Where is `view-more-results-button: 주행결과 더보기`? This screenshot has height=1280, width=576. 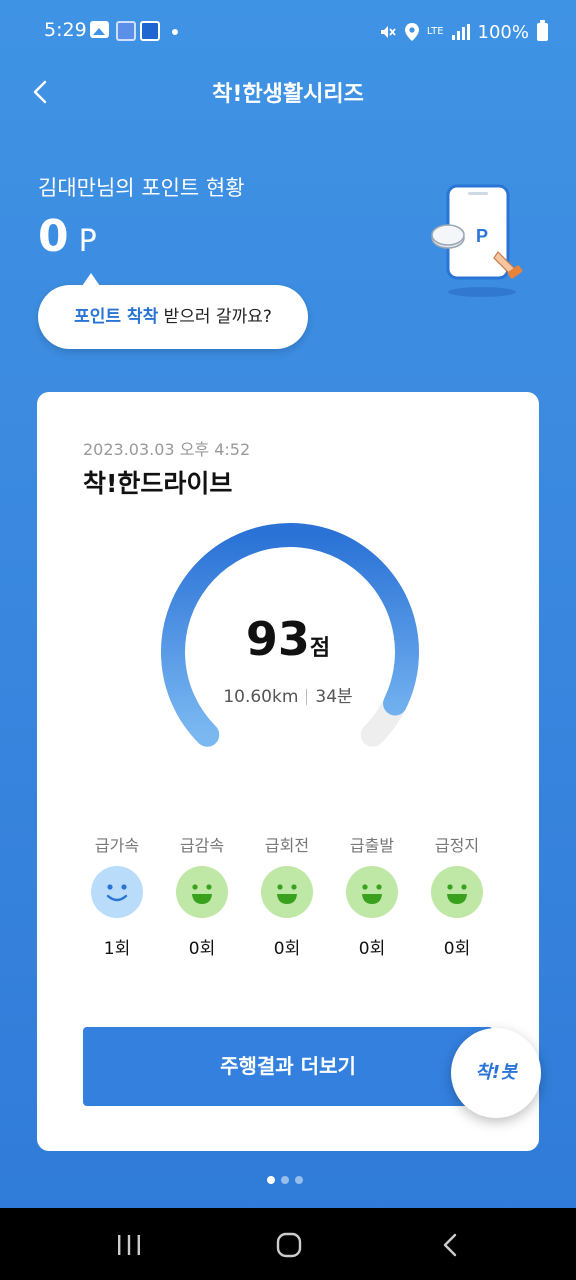
view-more-results-button: 주행결과 더보기 is located at coordinates (288, 1066).